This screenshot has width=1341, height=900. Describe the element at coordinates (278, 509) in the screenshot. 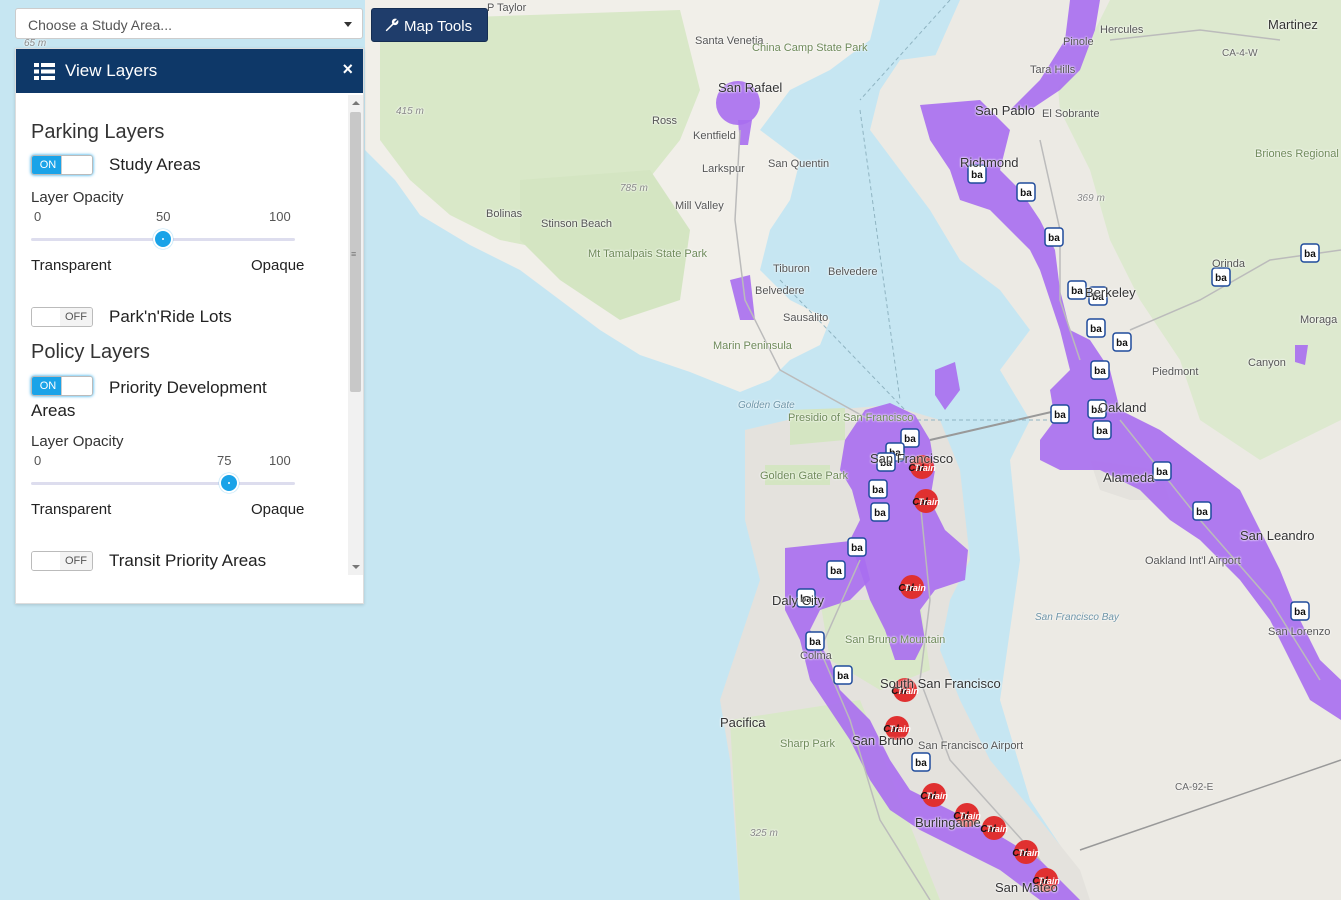

I see `pda-opaque-label: Opaque` at that location.